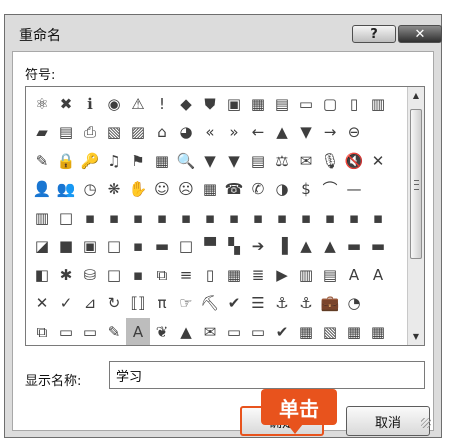 Image resolution: width=450 pixels, height=446 pixels. Describe the element at coordinates (282, 247) in the screenshot. I see `symbol-cell: ▐` at that location.